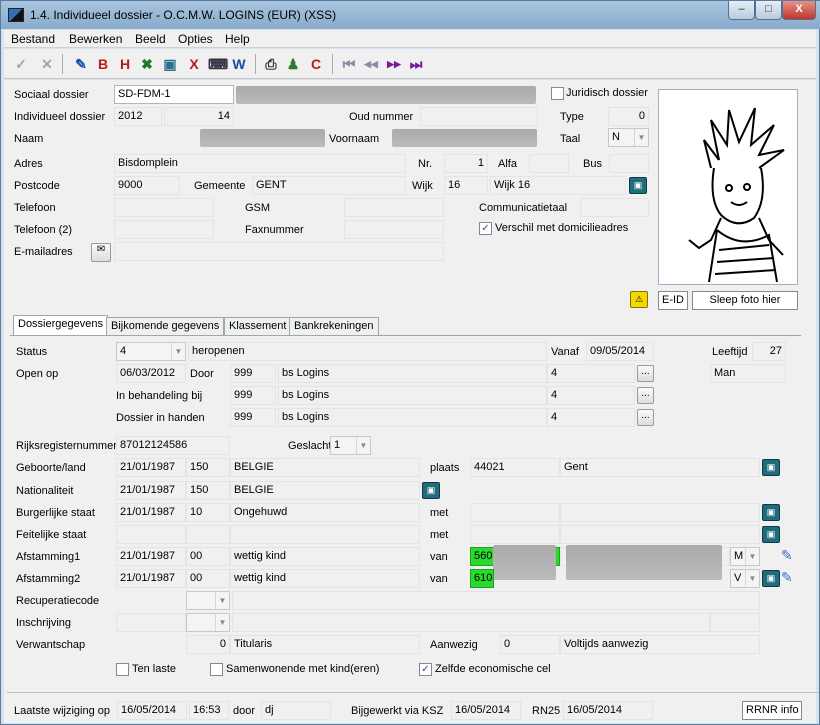  I want to click on wijk-field: 16, so click(466, 185).